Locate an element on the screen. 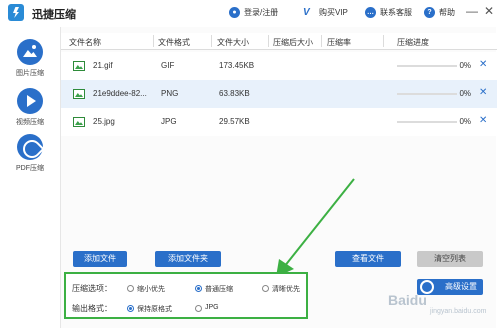 This screenshot has height=328, width=500. advanced-settings-button: 高级设置 is located at coordinates (450, 287).